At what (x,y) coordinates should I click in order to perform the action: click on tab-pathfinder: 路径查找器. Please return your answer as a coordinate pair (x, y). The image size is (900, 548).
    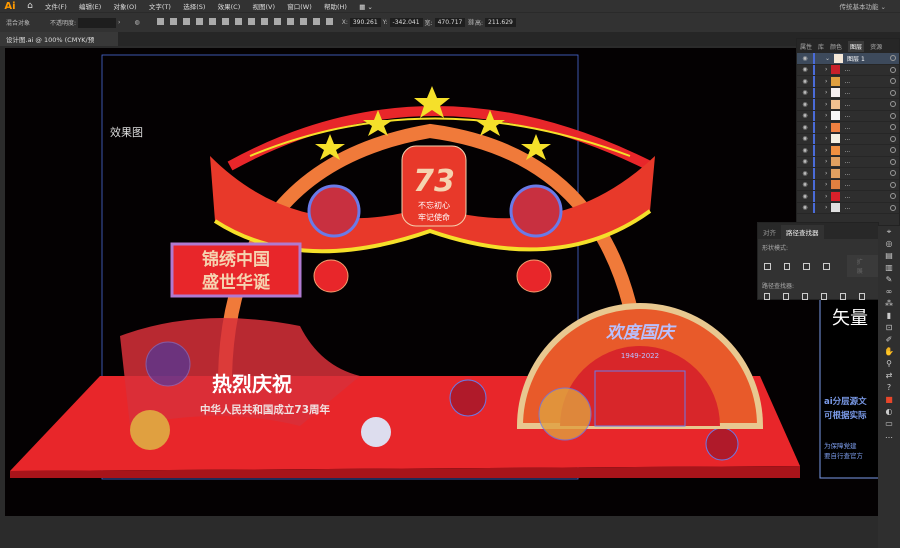
    Looking at the image, I should click on (802, 232).